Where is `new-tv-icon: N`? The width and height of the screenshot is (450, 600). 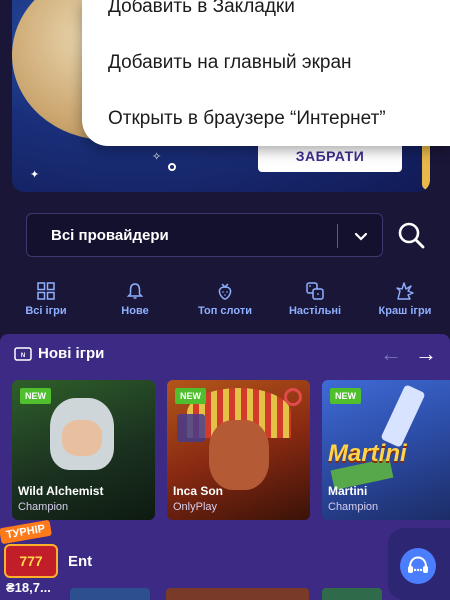 new-tv-icon: N is located at coordinates (23, 354).